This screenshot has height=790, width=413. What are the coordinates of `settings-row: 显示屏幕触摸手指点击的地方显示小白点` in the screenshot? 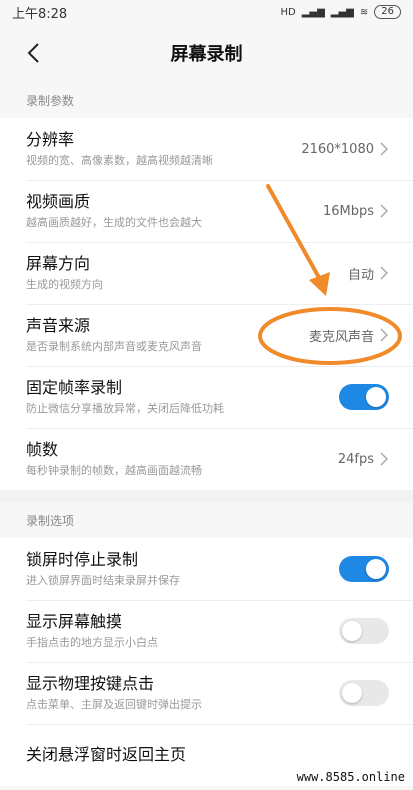 It's located at (206, 631).